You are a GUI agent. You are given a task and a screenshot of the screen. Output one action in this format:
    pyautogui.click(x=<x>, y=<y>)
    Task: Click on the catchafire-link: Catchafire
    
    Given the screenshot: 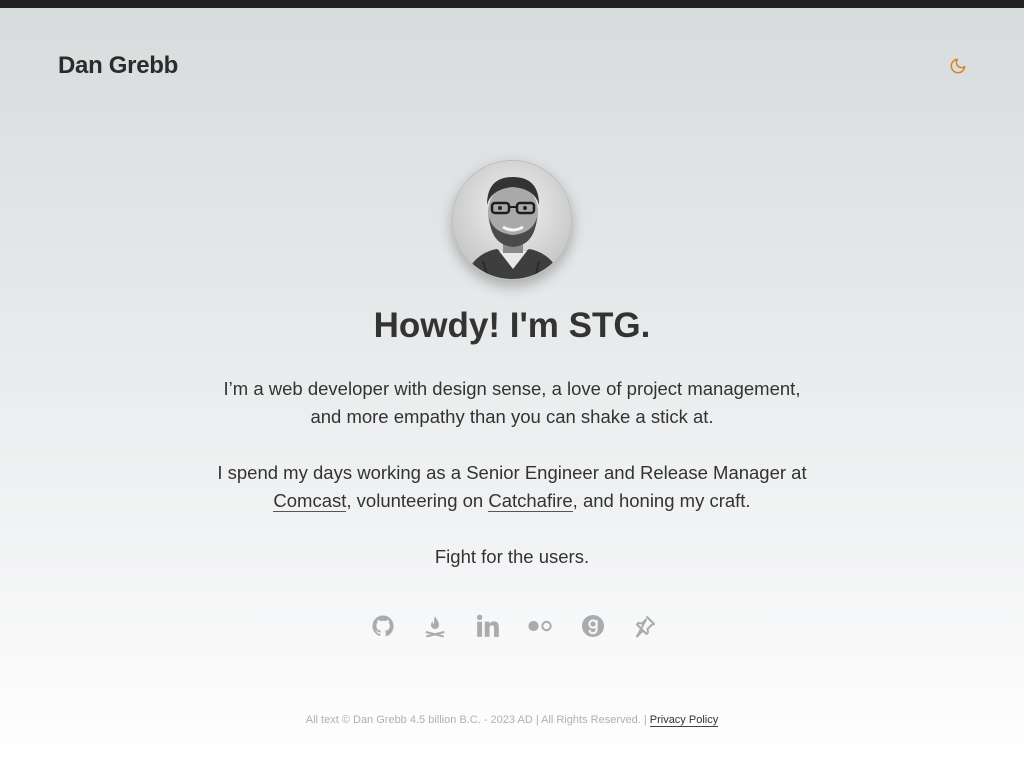 What is the action you would take?
    pyautogui.click(x=530, y=501)
    